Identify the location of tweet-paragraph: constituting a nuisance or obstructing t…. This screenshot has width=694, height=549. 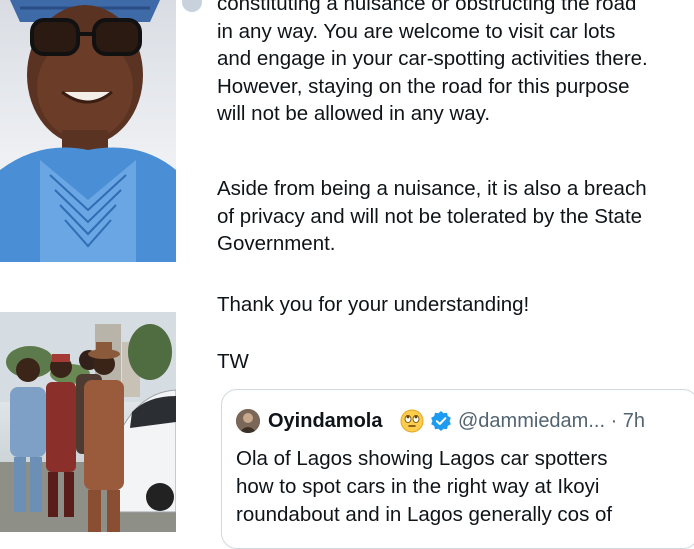
(432, 62).